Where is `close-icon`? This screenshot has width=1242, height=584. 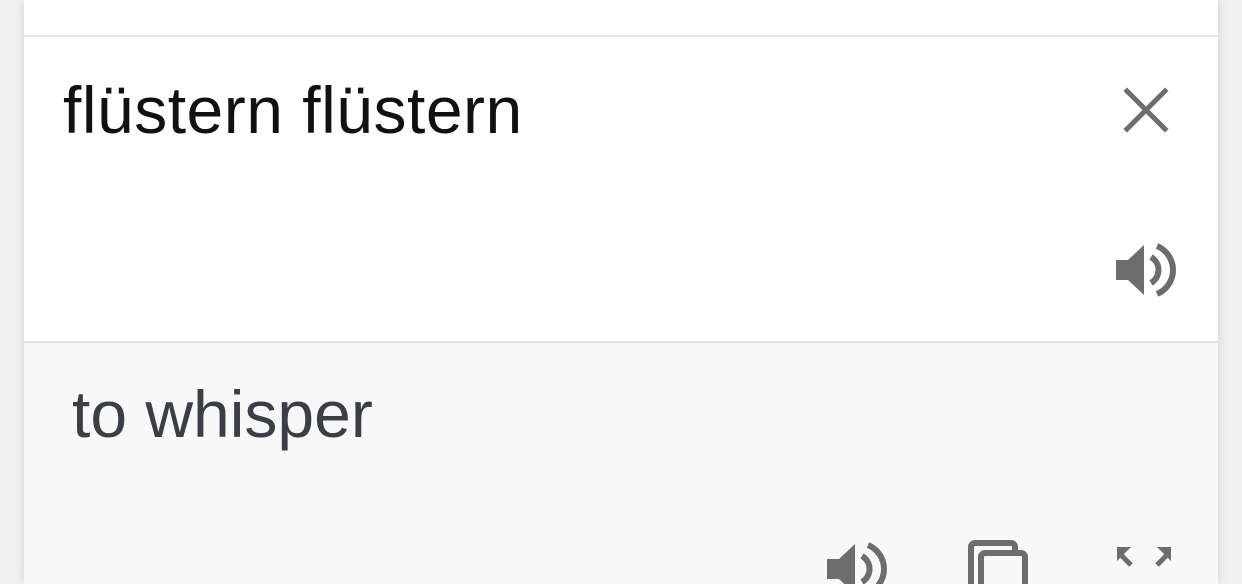
close-icon is located at coordinates (1146, 110).